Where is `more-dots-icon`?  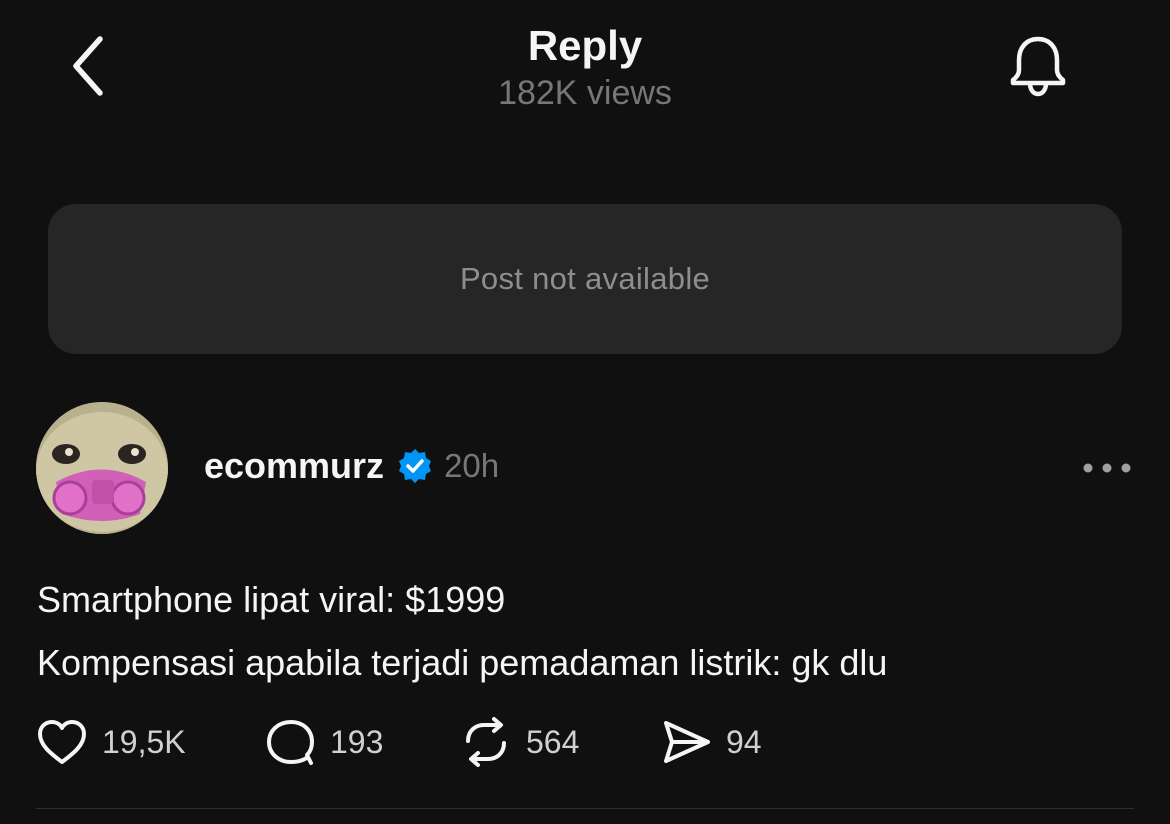 more-dots-icon is located at coordinates (1107, 468).